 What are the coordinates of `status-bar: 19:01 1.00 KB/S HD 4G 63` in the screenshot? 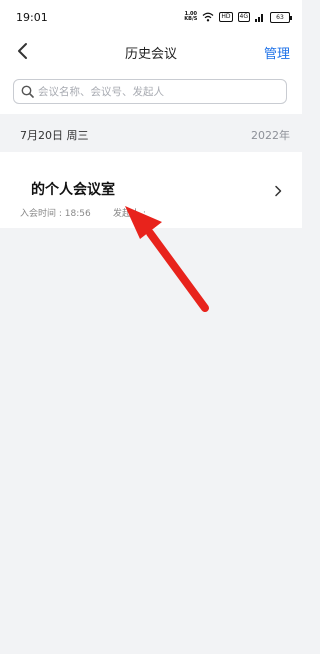 It's located at (151, 17).